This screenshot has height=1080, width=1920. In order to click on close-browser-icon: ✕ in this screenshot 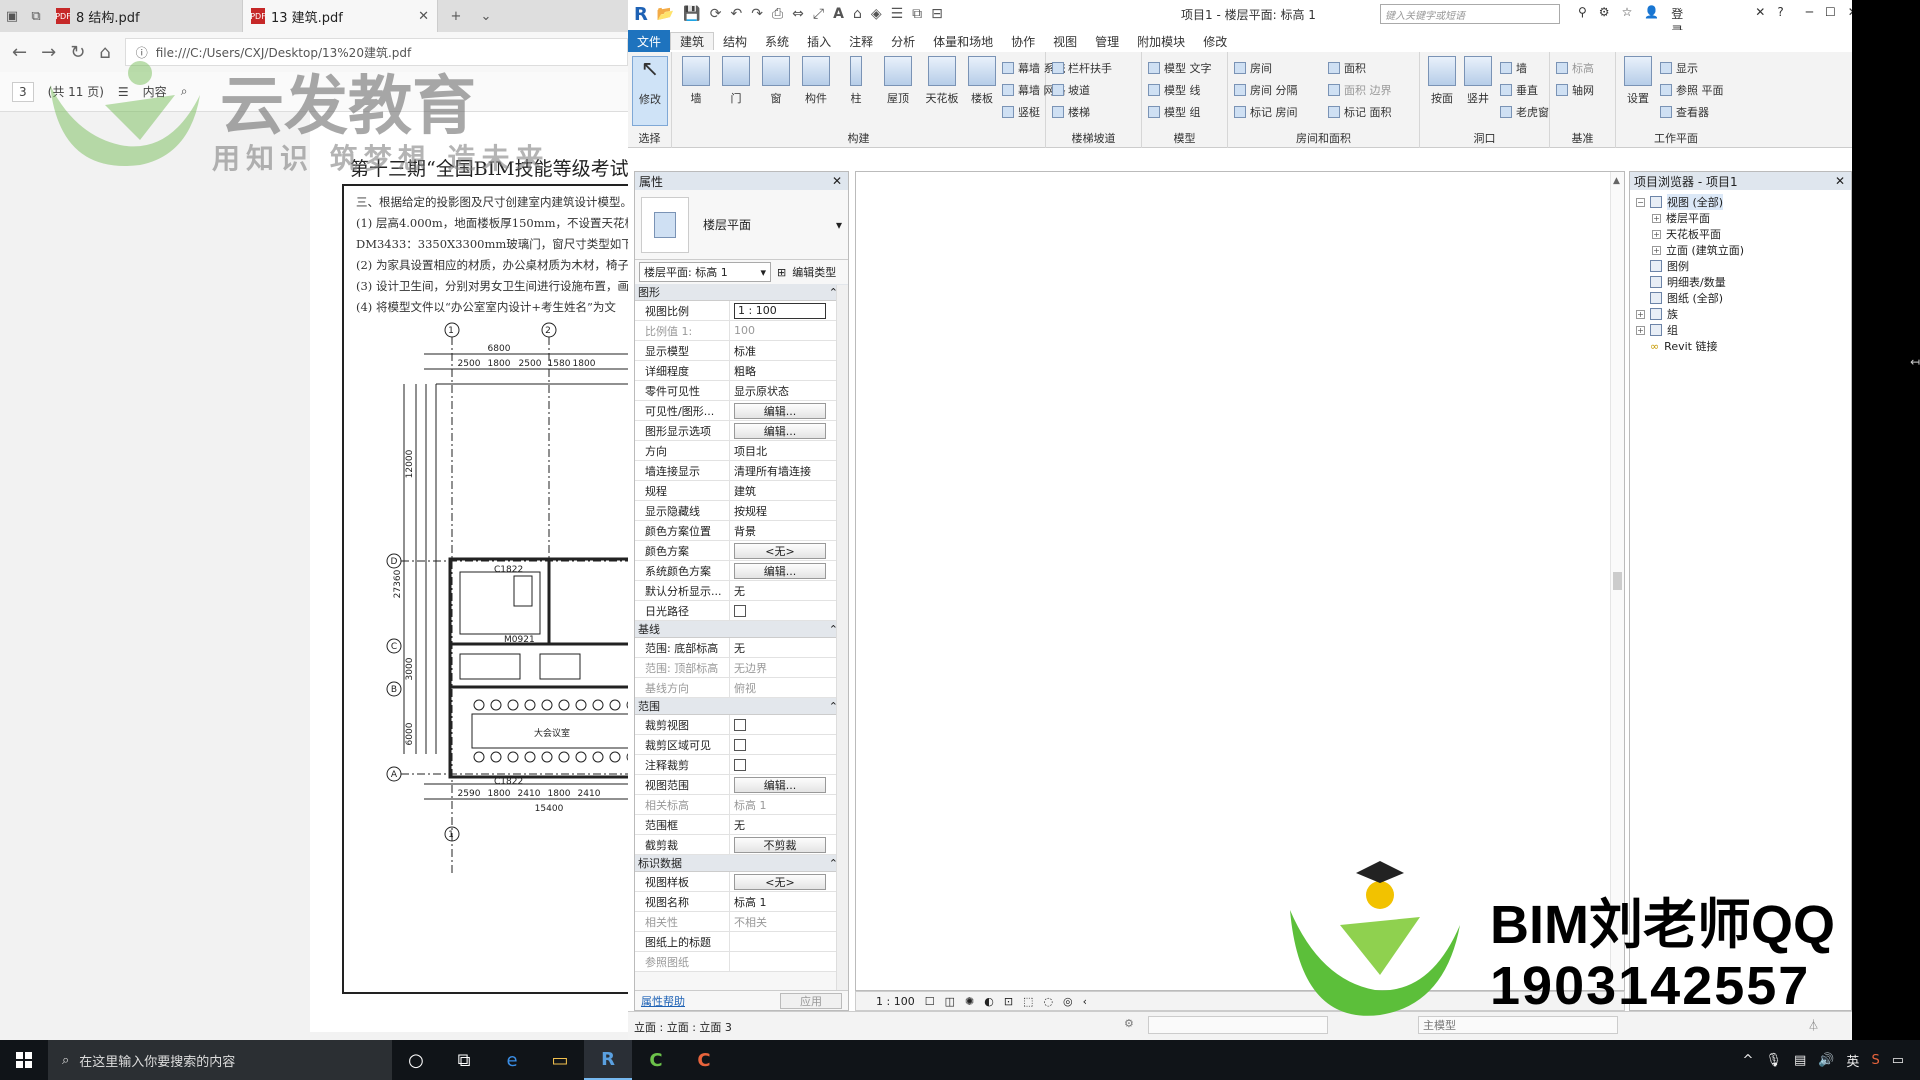, I will do `click(1840, 181)`.